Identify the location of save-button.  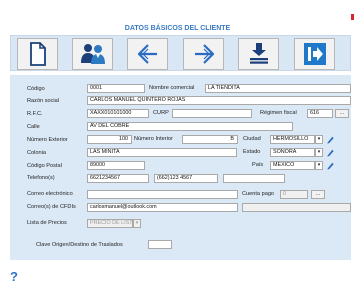
(258, 54).